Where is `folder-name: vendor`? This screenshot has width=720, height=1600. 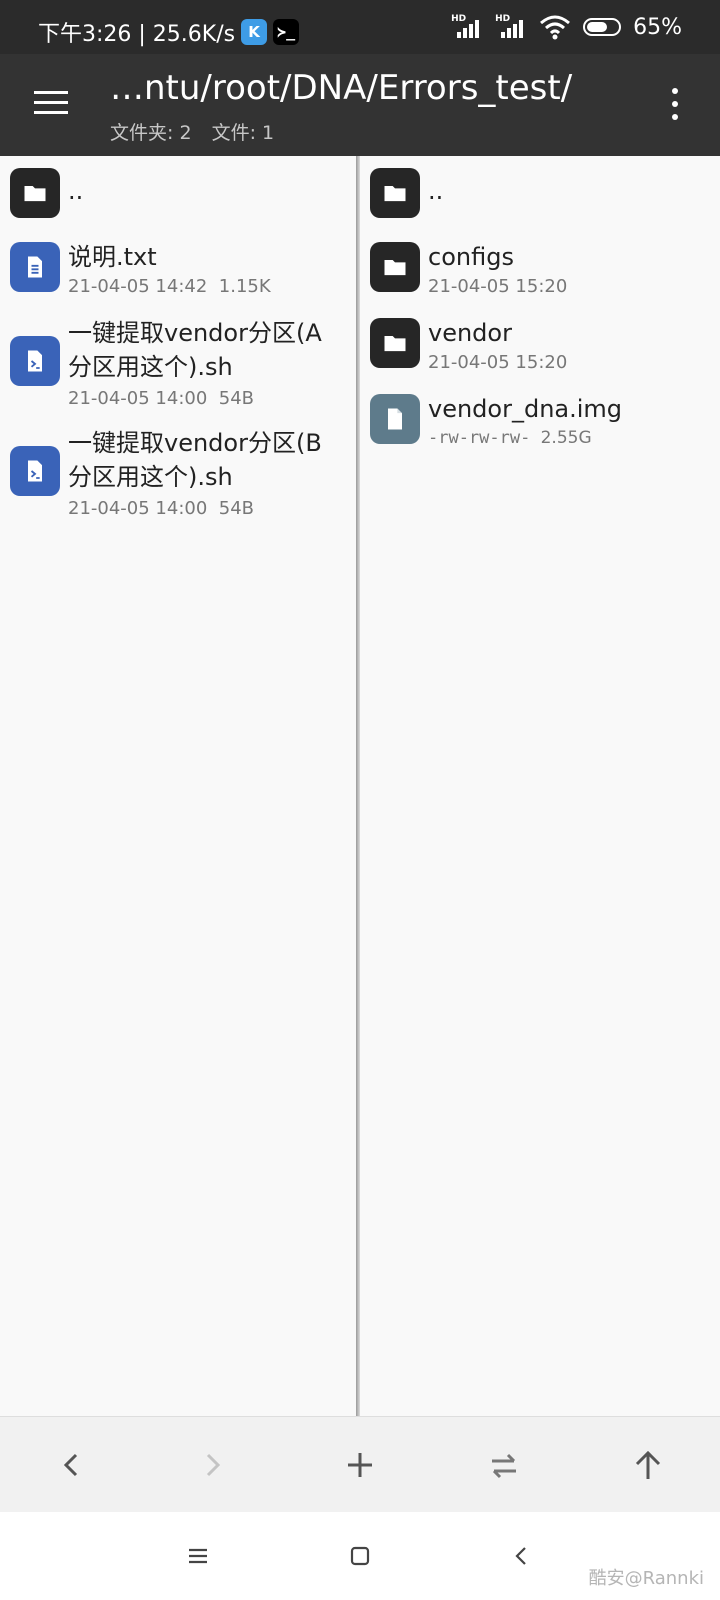 folder-name: vendor is located at coordinates (470, 333).